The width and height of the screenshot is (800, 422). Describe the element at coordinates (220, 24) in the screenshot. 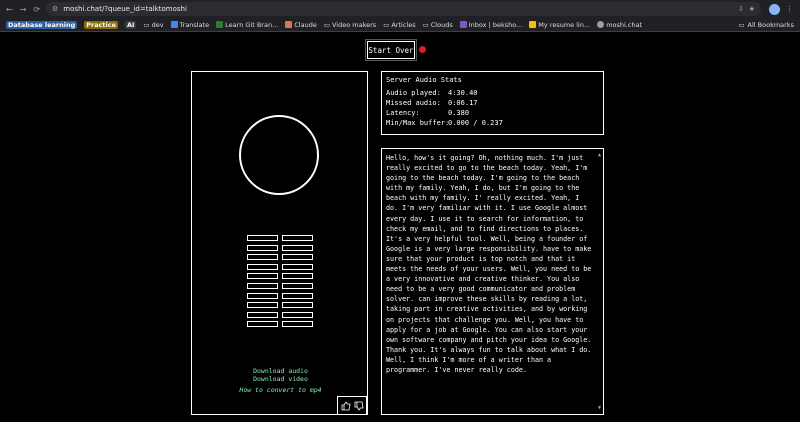

I see `git-icon` at that location.